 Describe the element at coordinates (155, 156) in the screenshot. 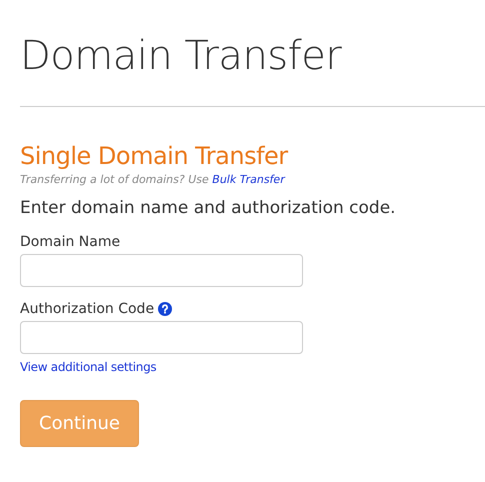

I see `section-title: Single Domain Transfer` at that location.